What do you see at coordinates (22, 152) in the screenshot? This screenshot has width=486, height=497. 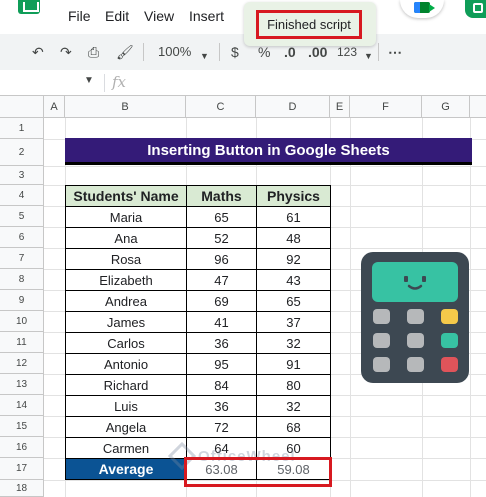 I see `row-header-2: 2` at bounding box center [22, 152].